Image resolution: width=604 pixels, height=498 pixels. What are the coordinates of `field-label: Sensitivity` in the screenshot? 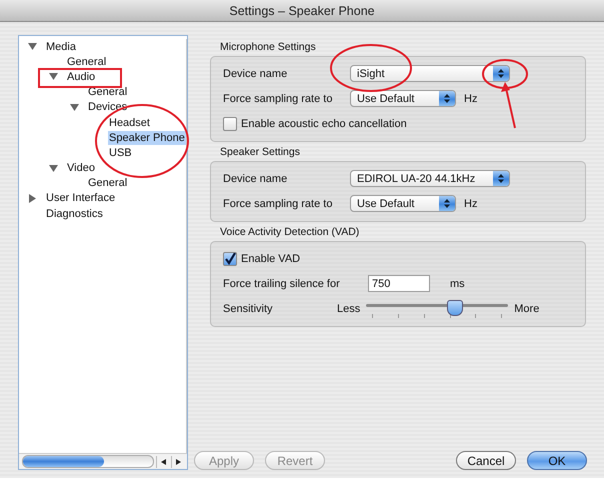 It's located at (248, 308).